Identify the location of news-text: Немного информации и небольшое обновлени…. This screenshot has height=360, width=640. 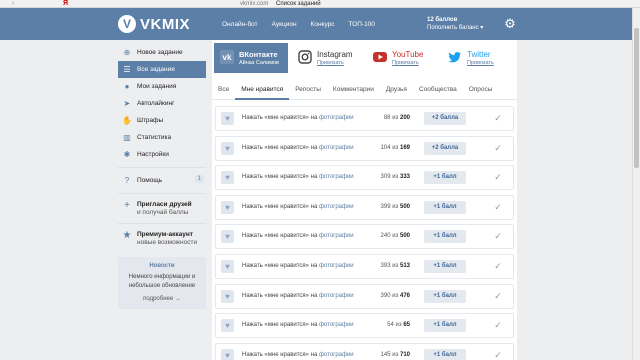
(162, 281).